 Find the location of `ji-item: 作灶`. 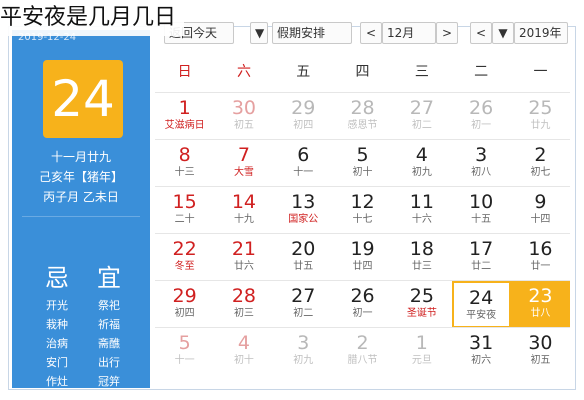

ji-item: 作灶 is located at coordinates (57, 381).